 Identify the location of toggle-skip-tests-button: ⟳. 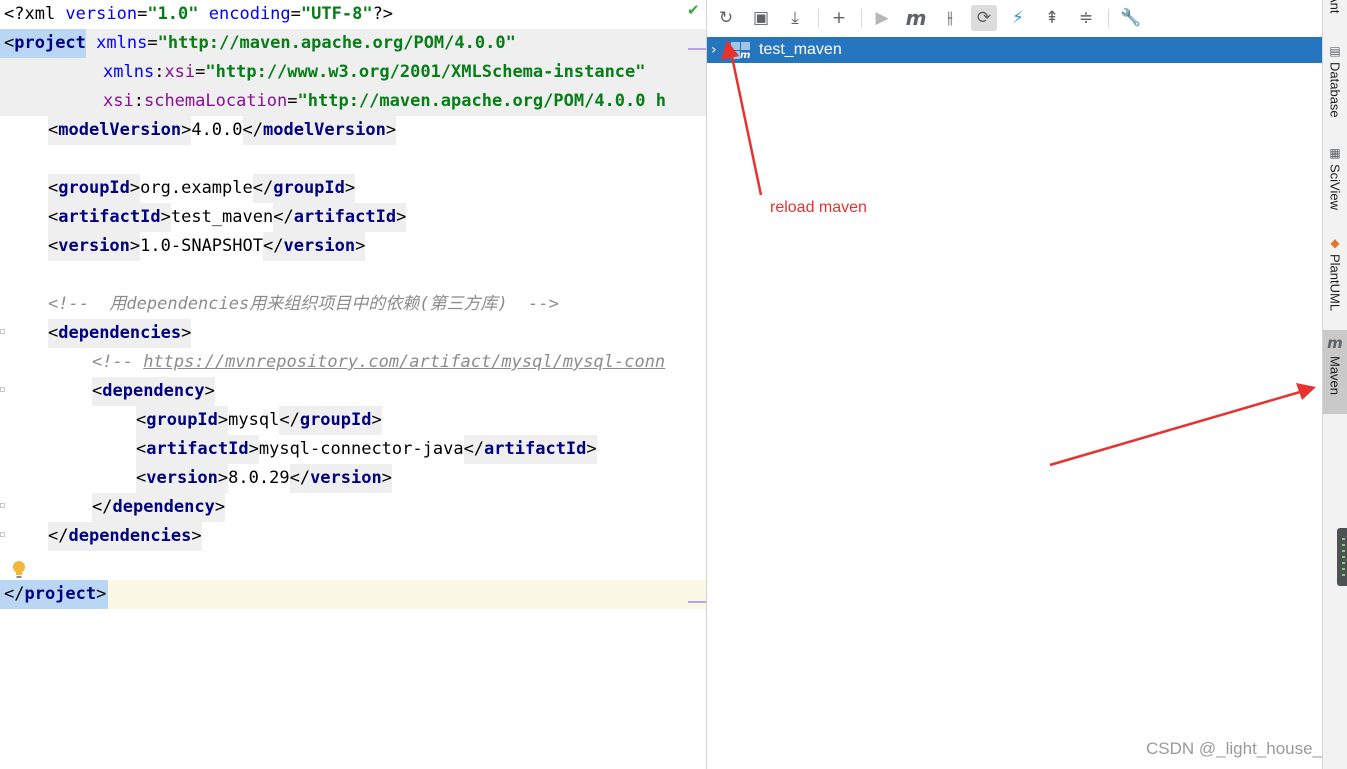
(984, 18).